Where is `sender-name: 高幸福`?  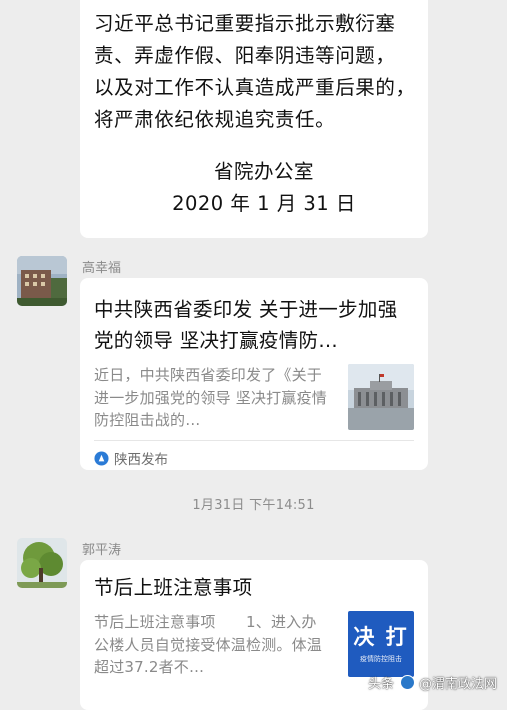 sender-name: 高幸福 is located at coordinates (102, 268).